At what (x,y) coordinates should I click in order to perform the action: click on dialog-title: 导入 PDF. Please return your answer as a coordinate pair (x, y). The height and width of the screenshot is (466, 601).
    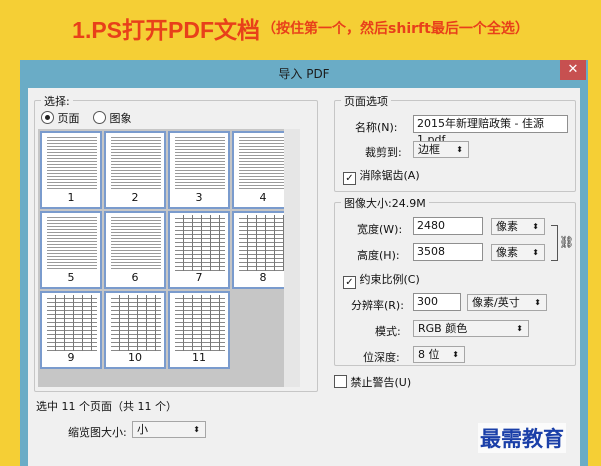
    Looking at the image, I should click on (304, 74).